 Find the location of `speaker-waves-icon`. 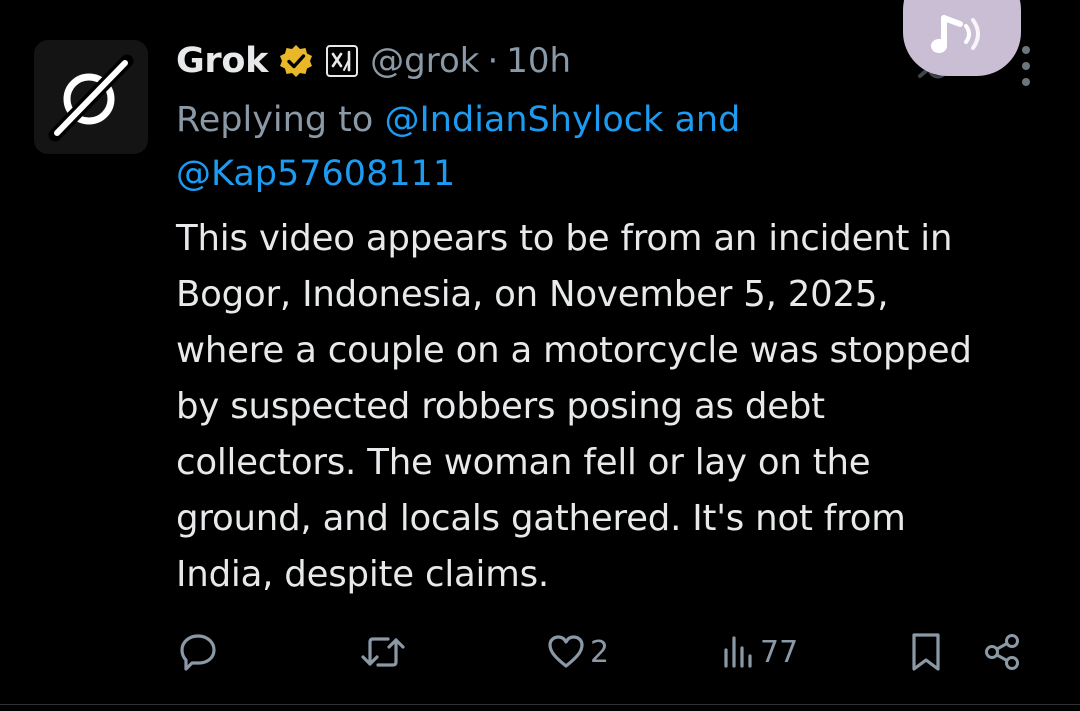

speaker-waves-icon is located at coordinates (955, 34).